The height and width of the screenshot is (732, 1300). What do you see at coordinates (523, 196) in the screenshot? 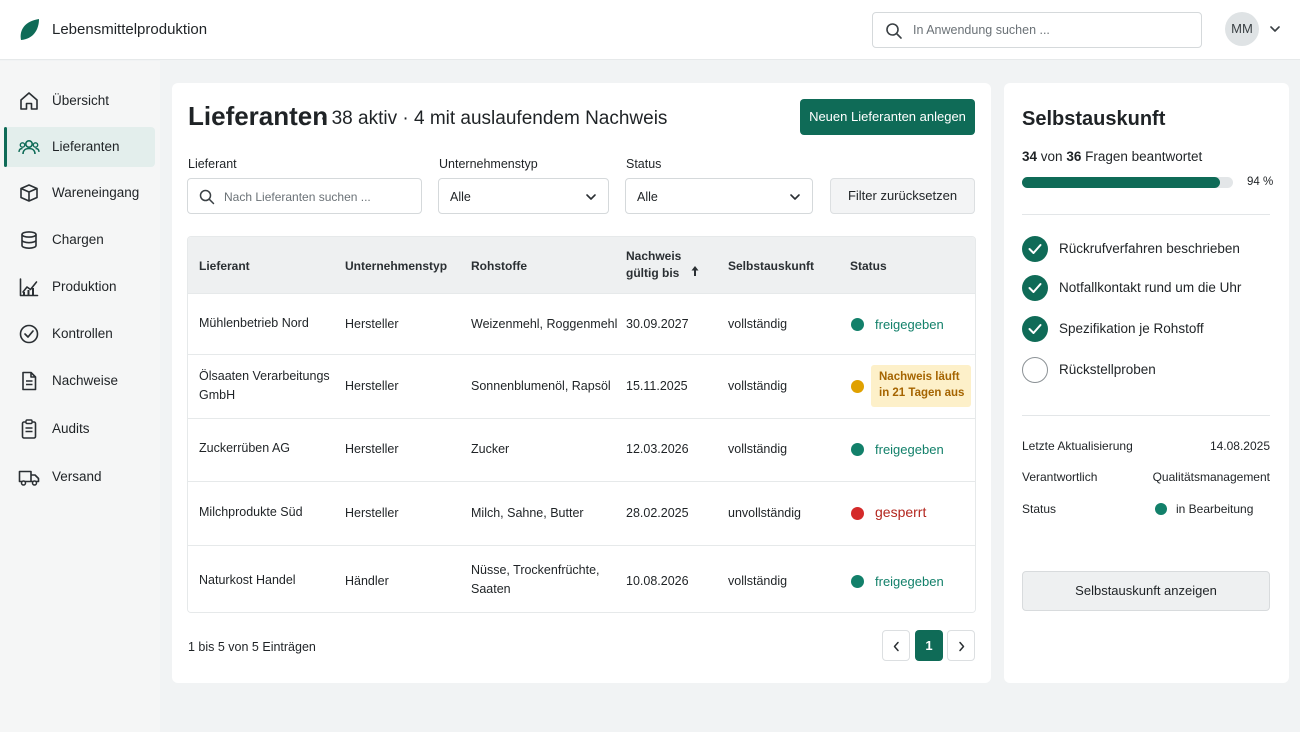
I see `company-type-select: Alle` at bounding box center [523, 196].